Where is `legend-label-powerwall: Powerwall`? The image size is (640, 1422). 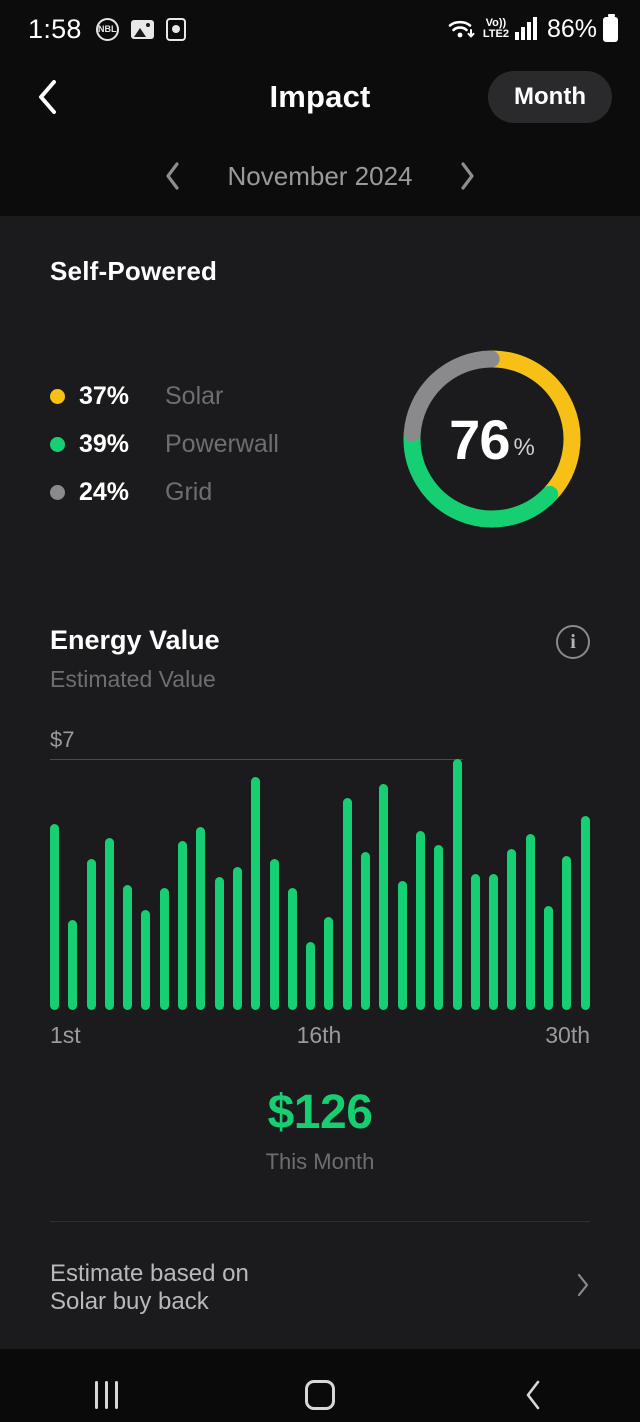
legend-label-powerwall: Powerwall is located at coordinates (222, 443).